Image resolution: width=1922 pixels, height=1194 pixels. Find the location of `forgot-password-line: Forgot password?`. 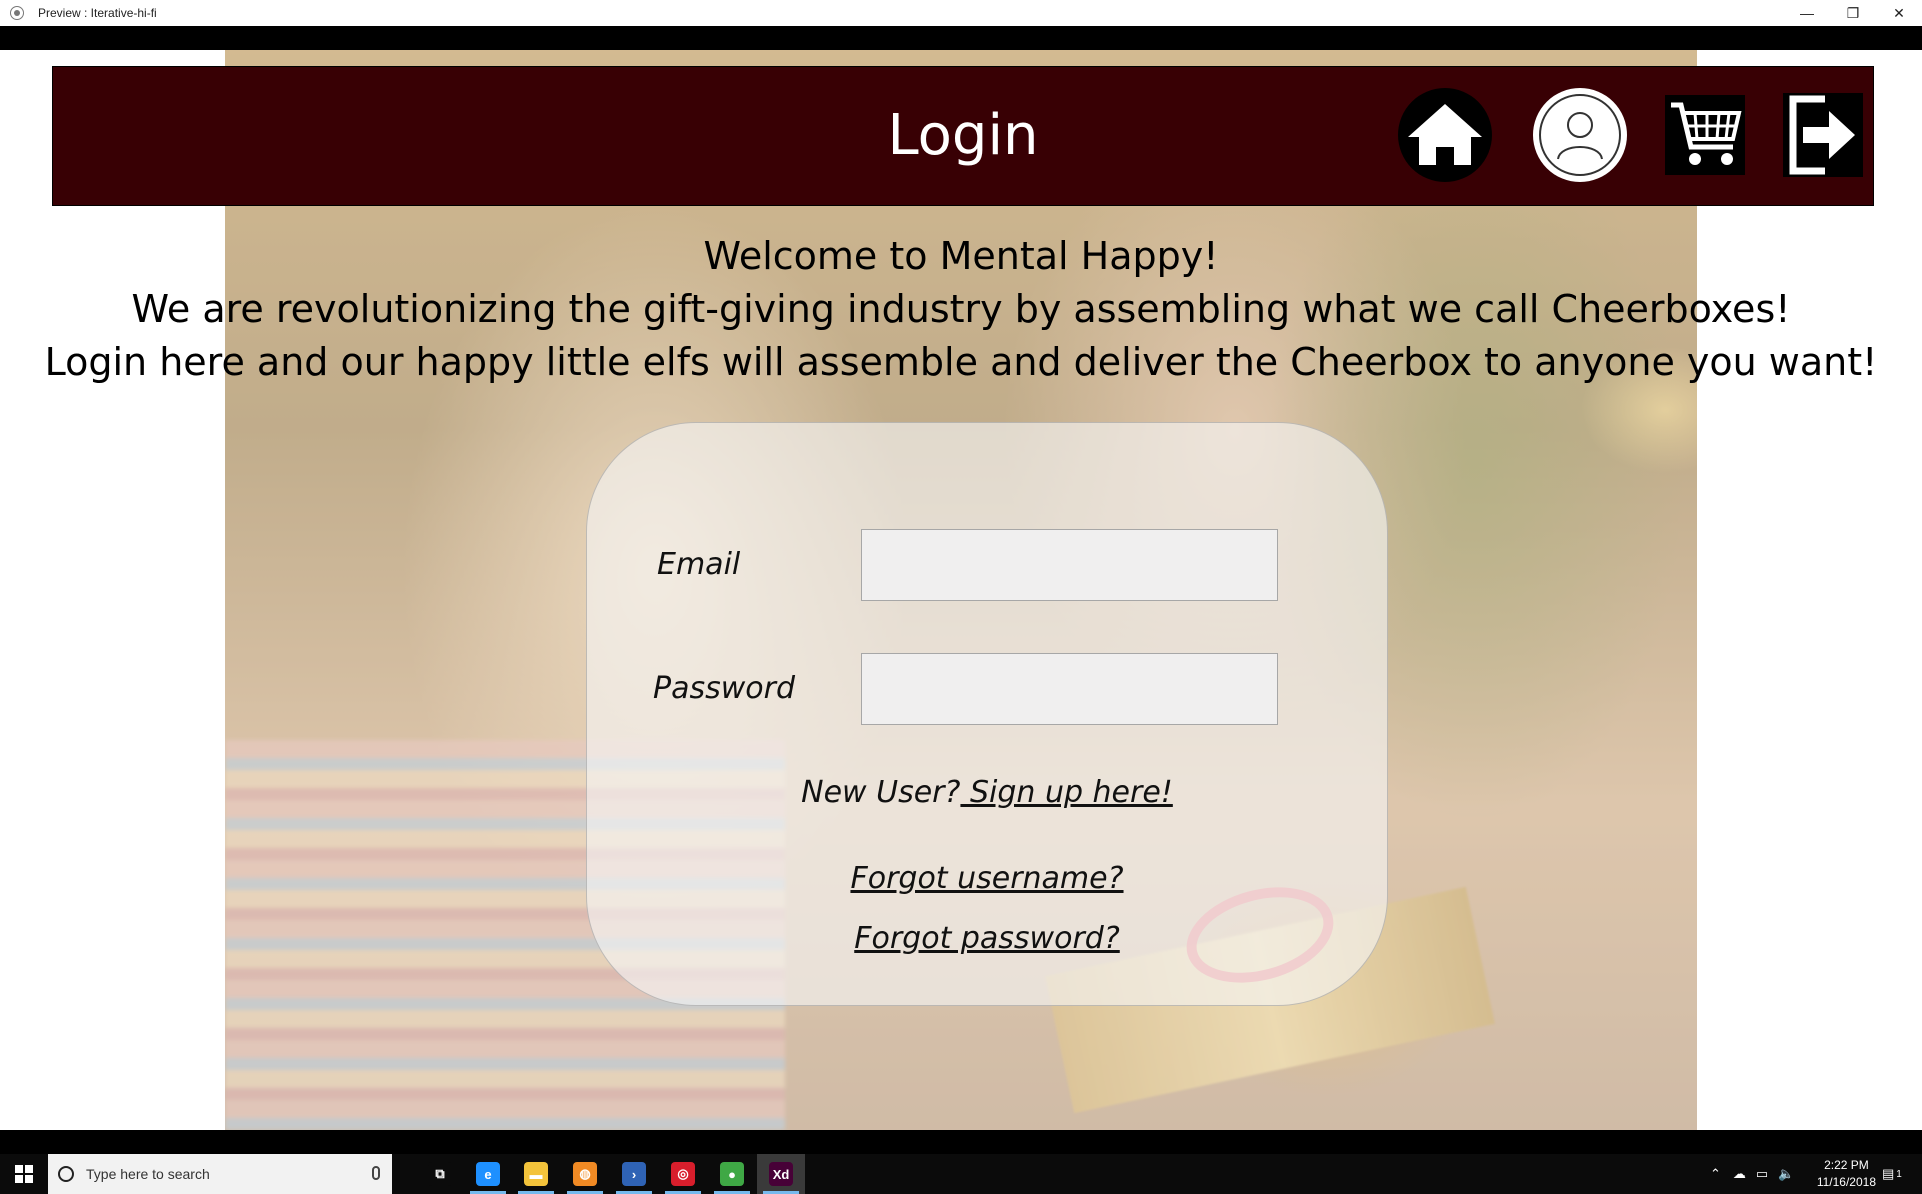

forgot-password-line: Forgot password? is located at coordinates (987, 938).